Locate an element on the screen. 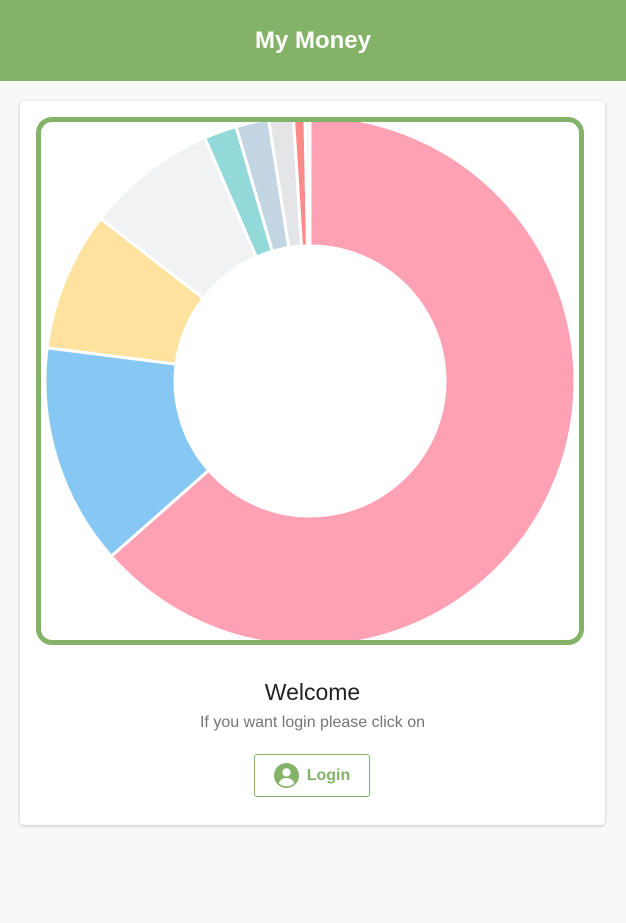 This screenshot has width=626, height=923. app-bar: My Money is located at coordinates (313, 40).